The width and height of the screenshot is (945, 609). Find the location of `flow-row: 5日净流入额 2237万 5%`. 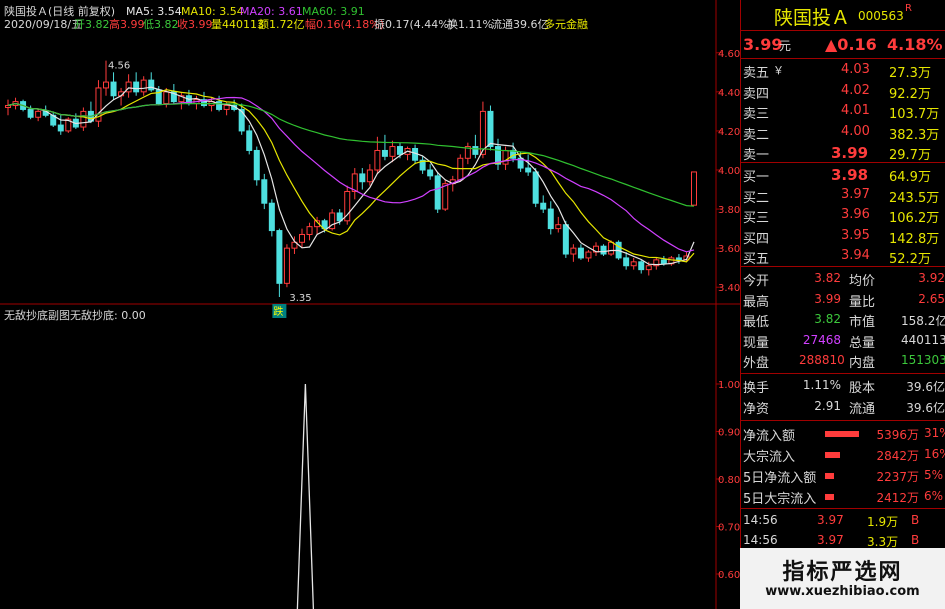

flow-row: 5日净流入额 2237万 5% is located at coordinates (843, 476).